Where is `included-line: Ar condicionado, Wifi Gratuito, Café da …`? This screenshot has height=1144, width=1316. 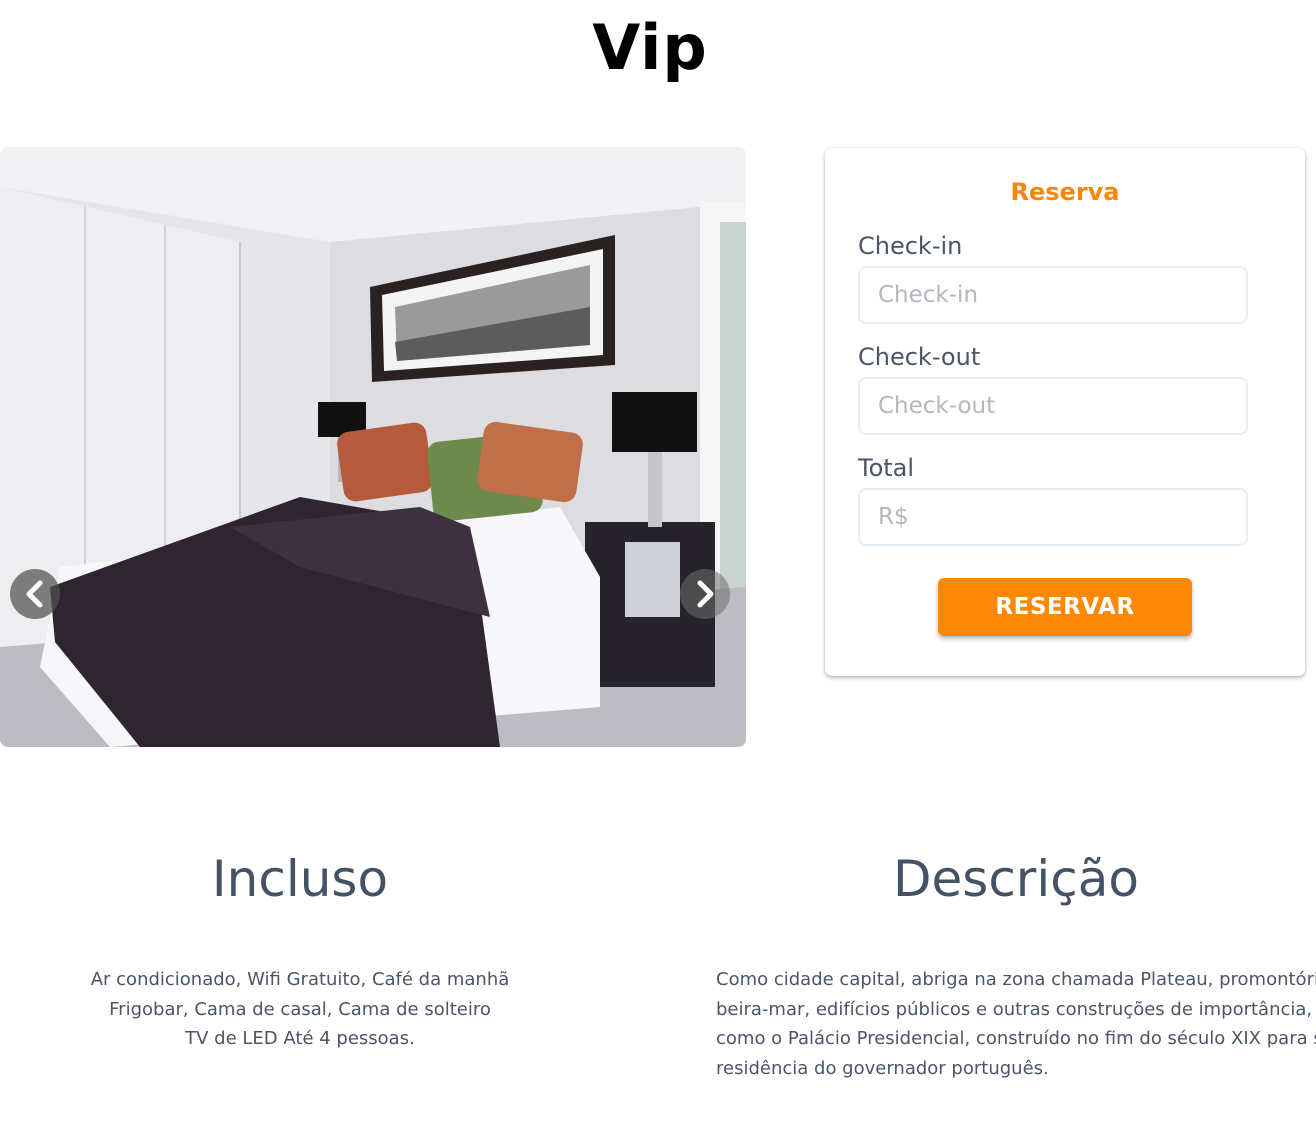 included-line: Ar condicionado, Wifi Gratuito, Café da … is located at coordinates (300, 979).